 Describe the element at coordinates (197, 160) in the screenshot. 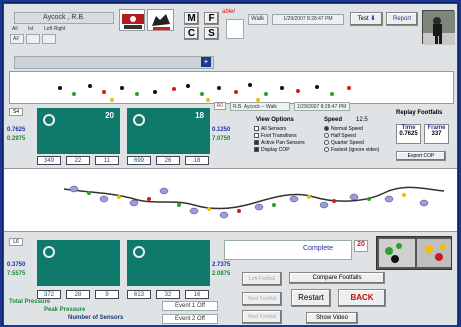

I see `stat-box: 18` at that location.